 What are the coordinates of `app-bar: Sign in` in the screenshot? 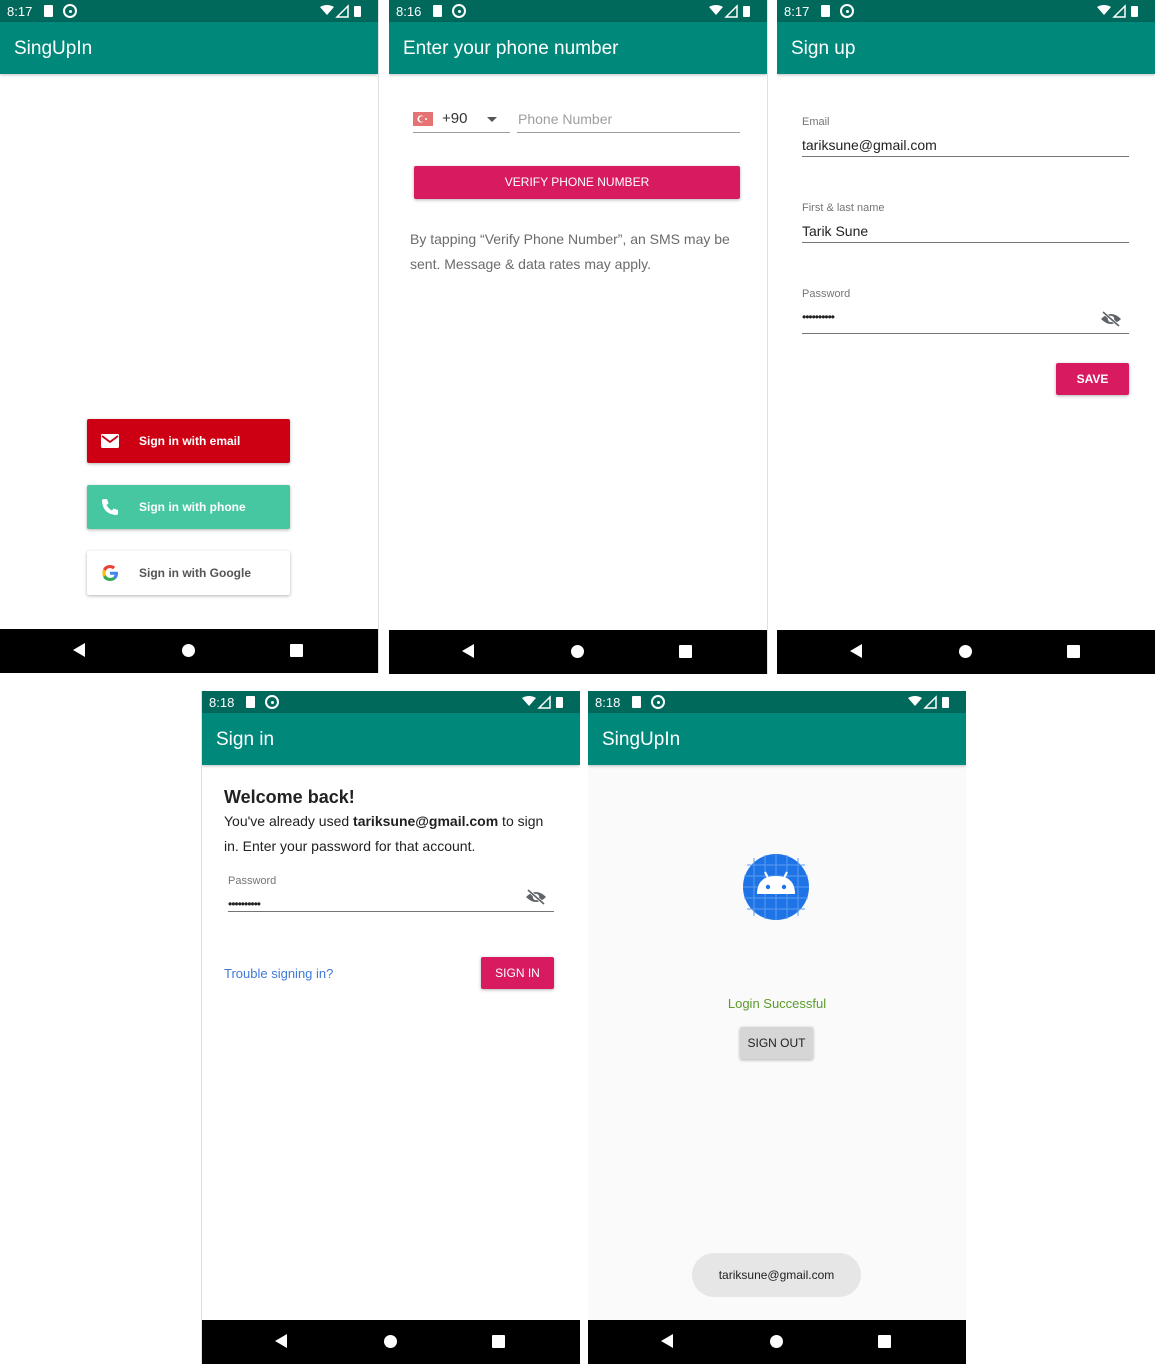 It's located at (391, 739).